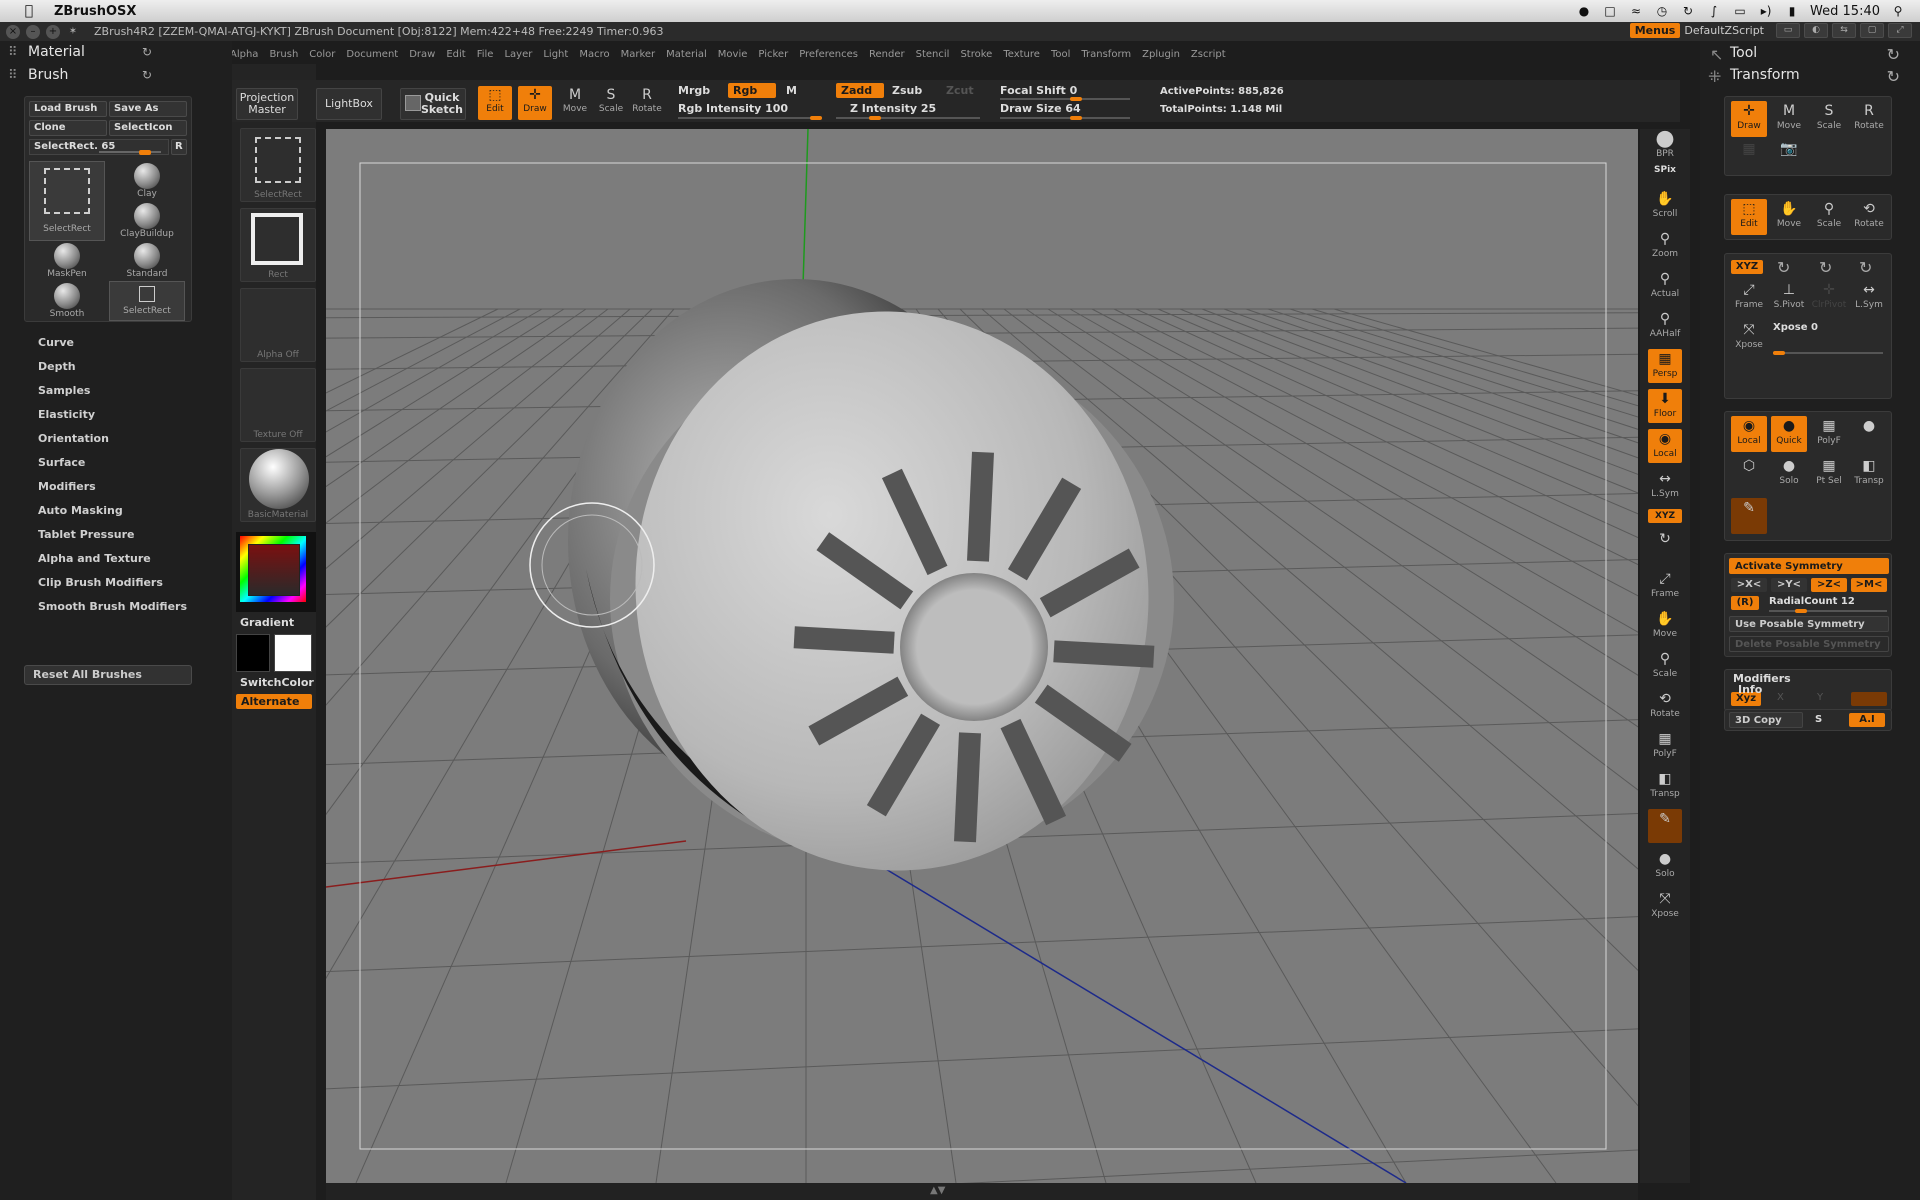  What do you see at coordinates (1665, 366) in the screenshot?
I see `persp-button: ▦ Persp` at bounding box center [1665, 366].